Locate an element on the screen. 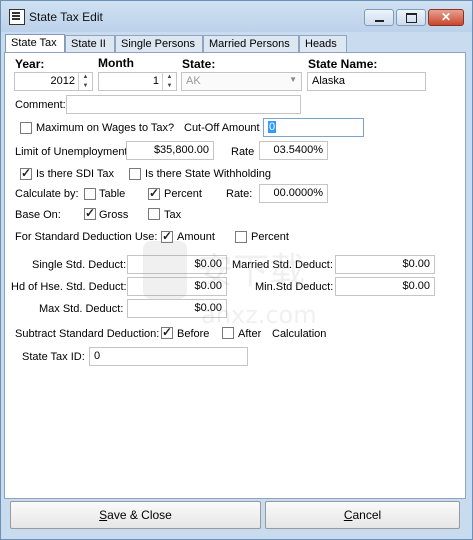 This screenshot has height=540, width=473. state-label: State: is located at coordinates (199, 64).